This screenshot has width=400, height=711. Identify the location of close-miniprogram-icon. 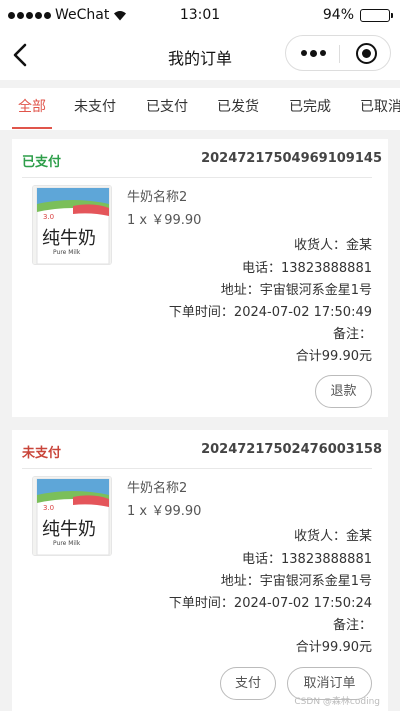
(366, 53).